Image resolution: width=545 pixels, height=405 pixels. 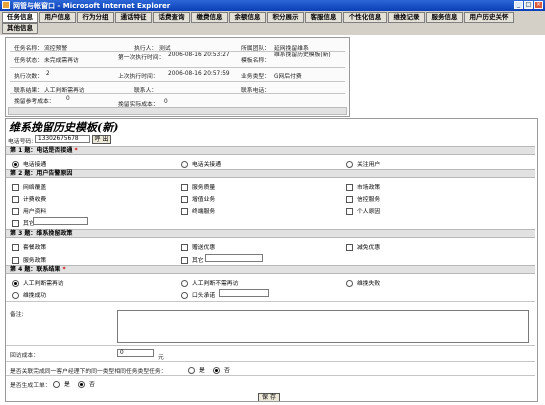 What do you see at coordinates (41, 173) in the screenshot?
I see `q2-title: 第 2 题：用户告警原因` at bounding box center [41, 173].